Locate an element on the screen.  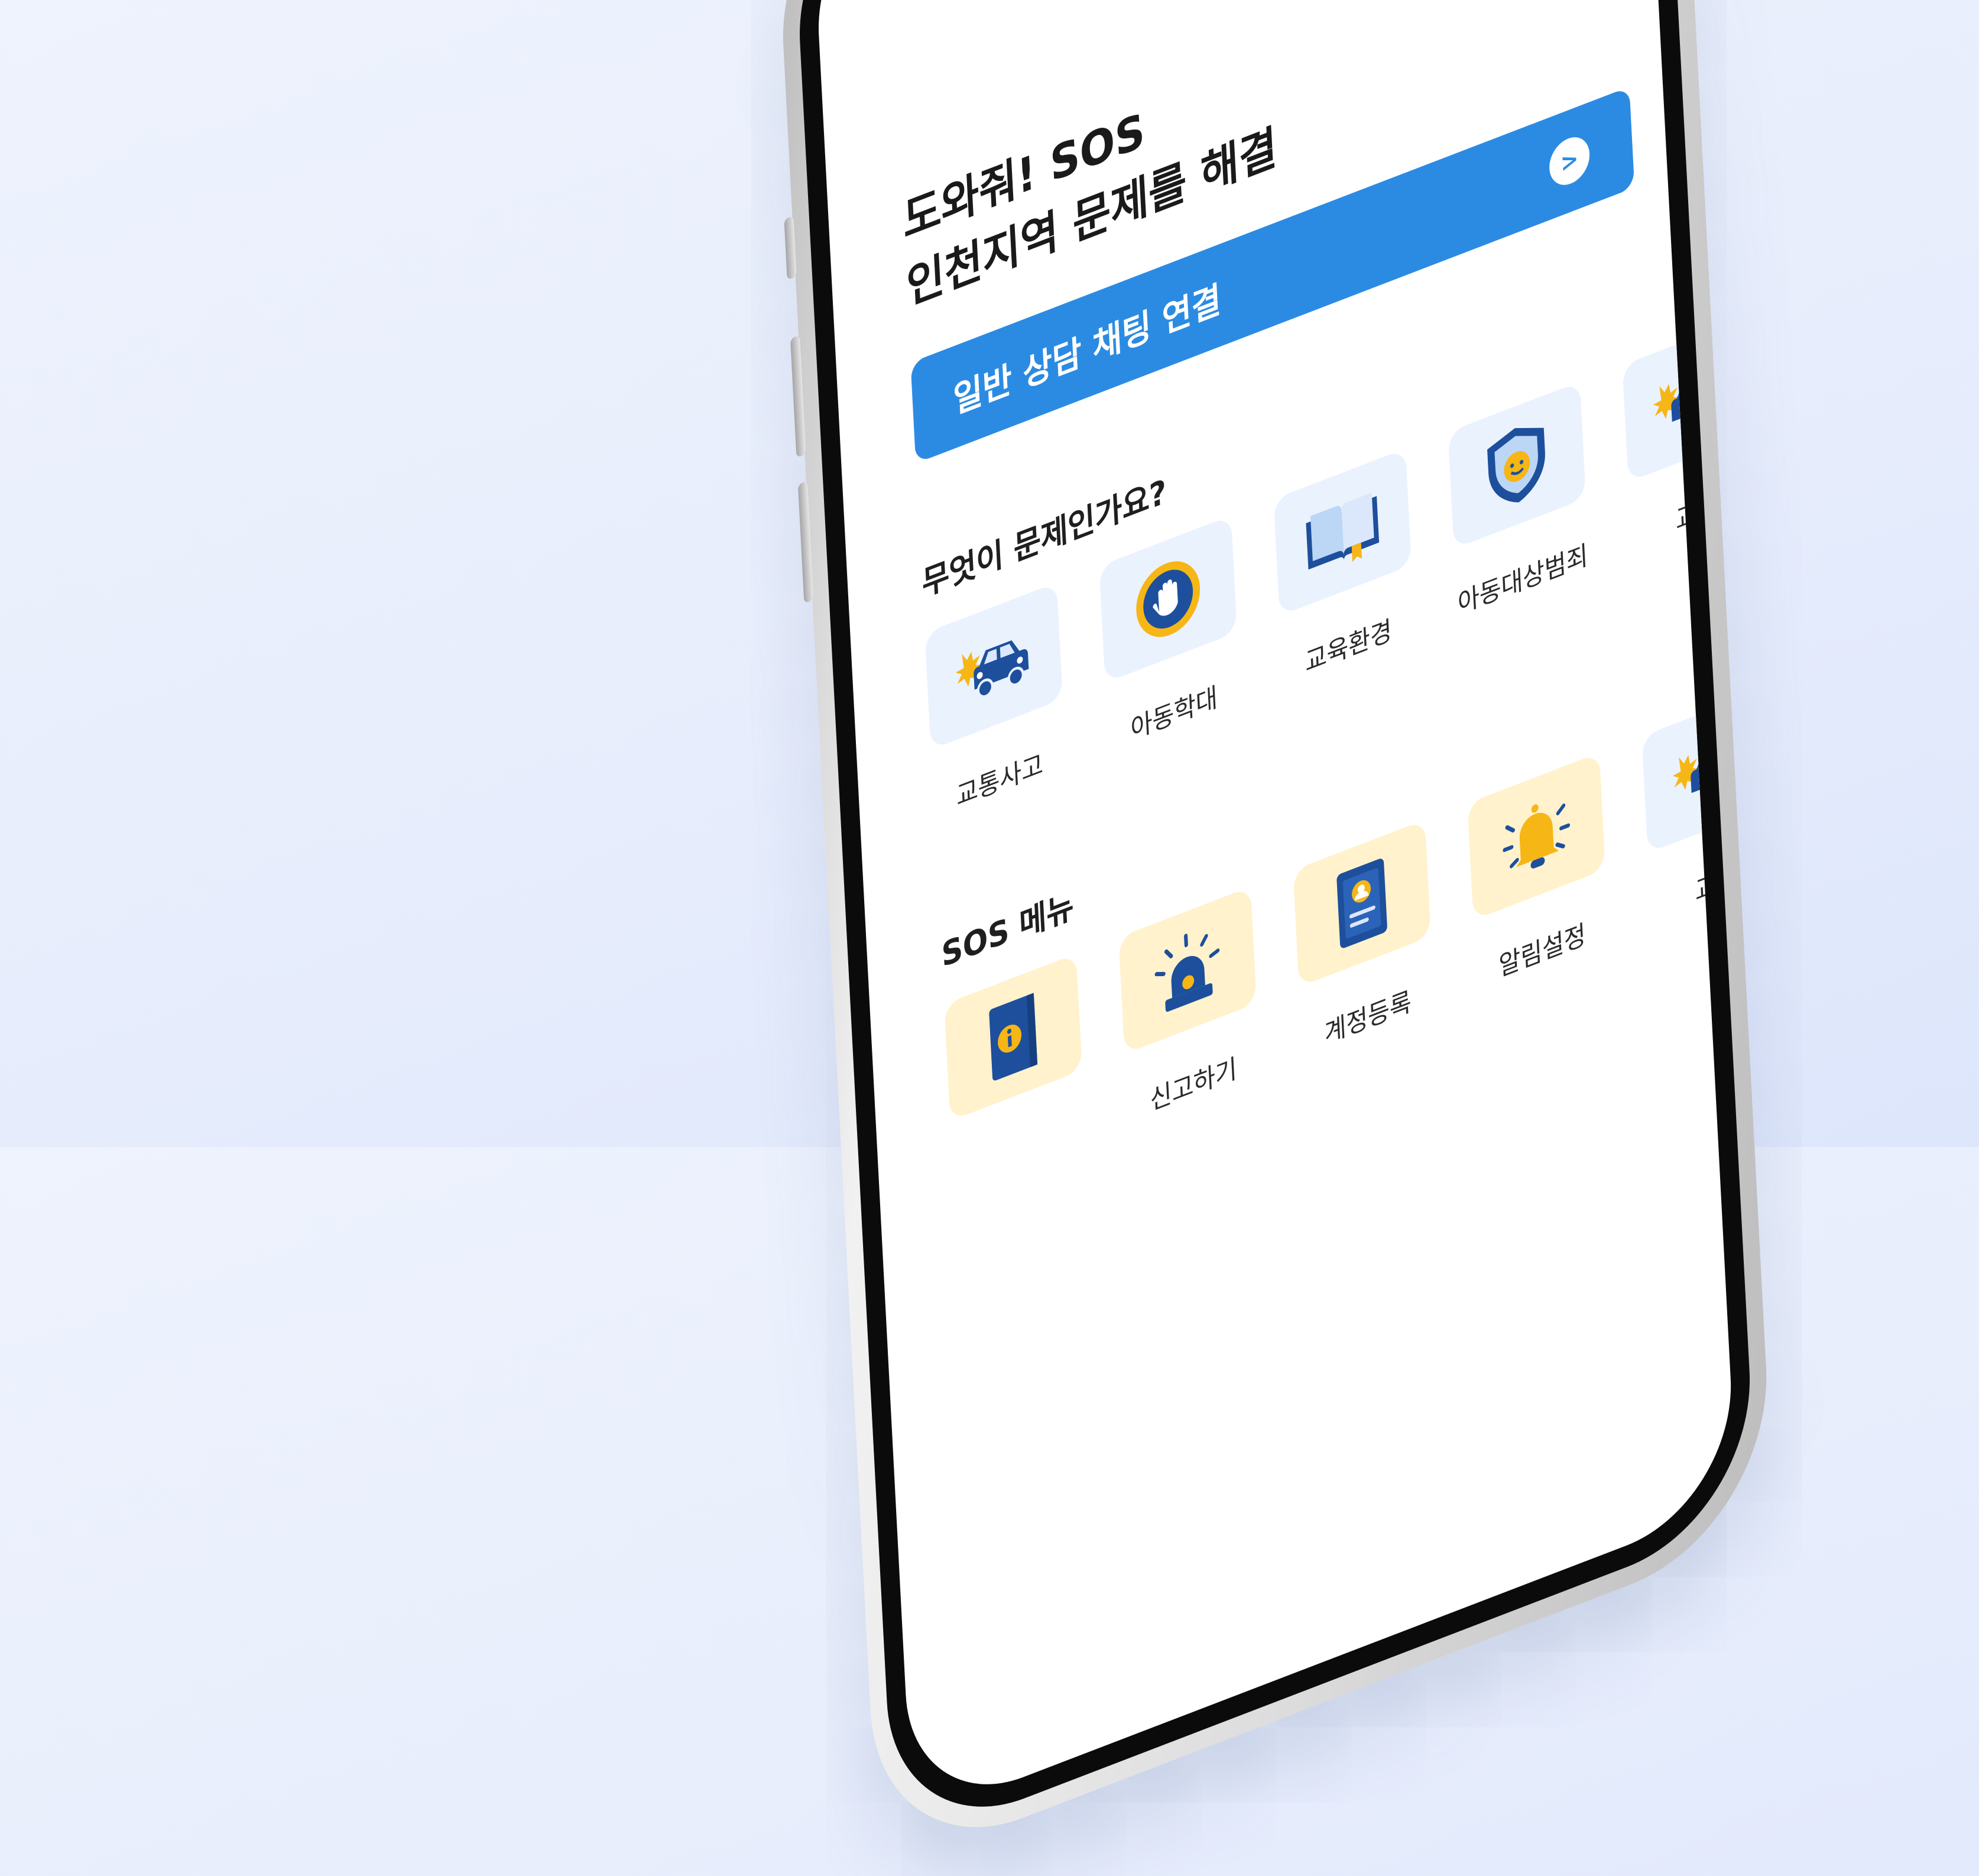
chevron-right-icon: > is located at coordinates (1569, 161).